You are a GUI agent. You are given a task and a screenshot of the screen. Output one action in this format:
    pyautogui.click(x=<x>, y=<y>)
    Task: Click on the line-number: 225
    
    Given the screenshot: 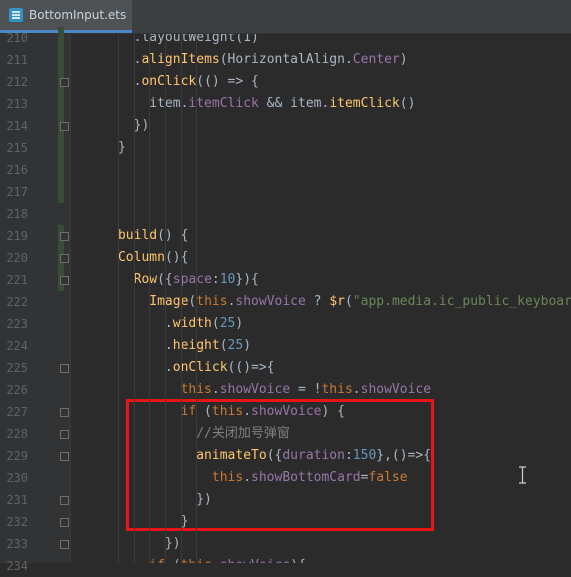 What is the action you would take?
    pyautogui.click(x=17, y=368)
    